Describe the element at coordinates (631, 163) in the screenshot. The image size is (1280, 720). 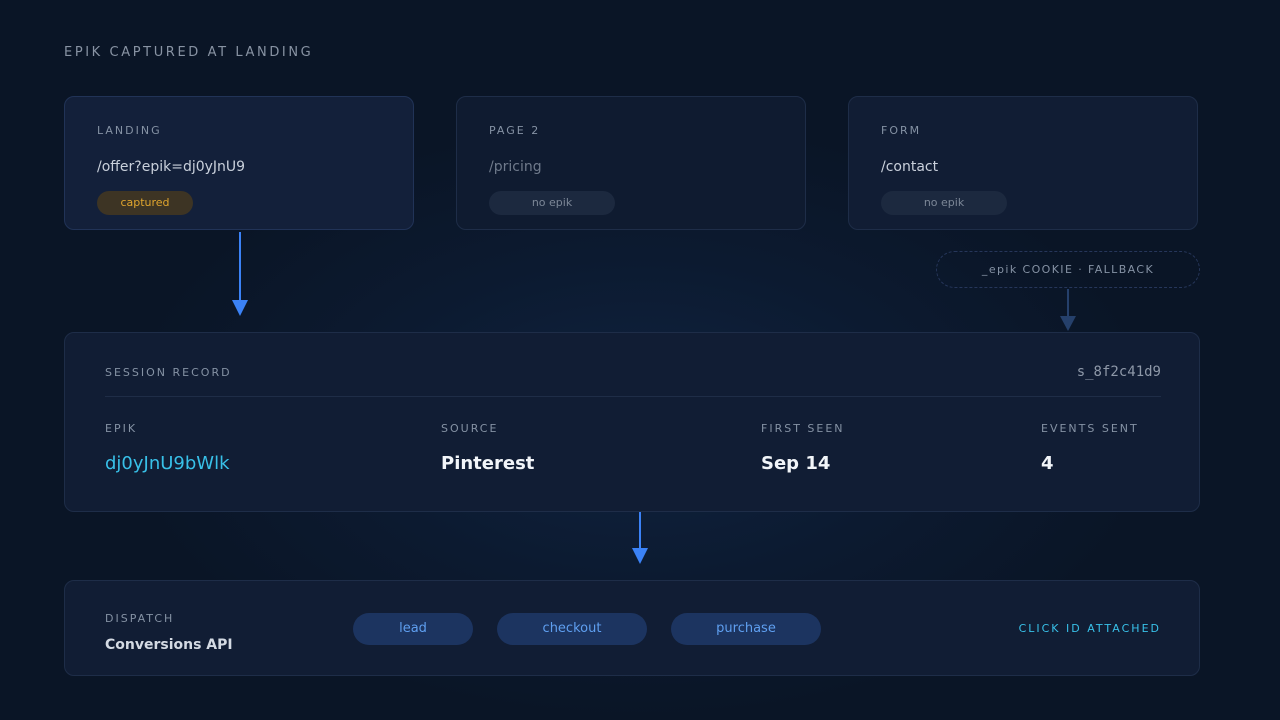
I see `step-card-page-2: PAGE 2 /pricing no epik` at that location.